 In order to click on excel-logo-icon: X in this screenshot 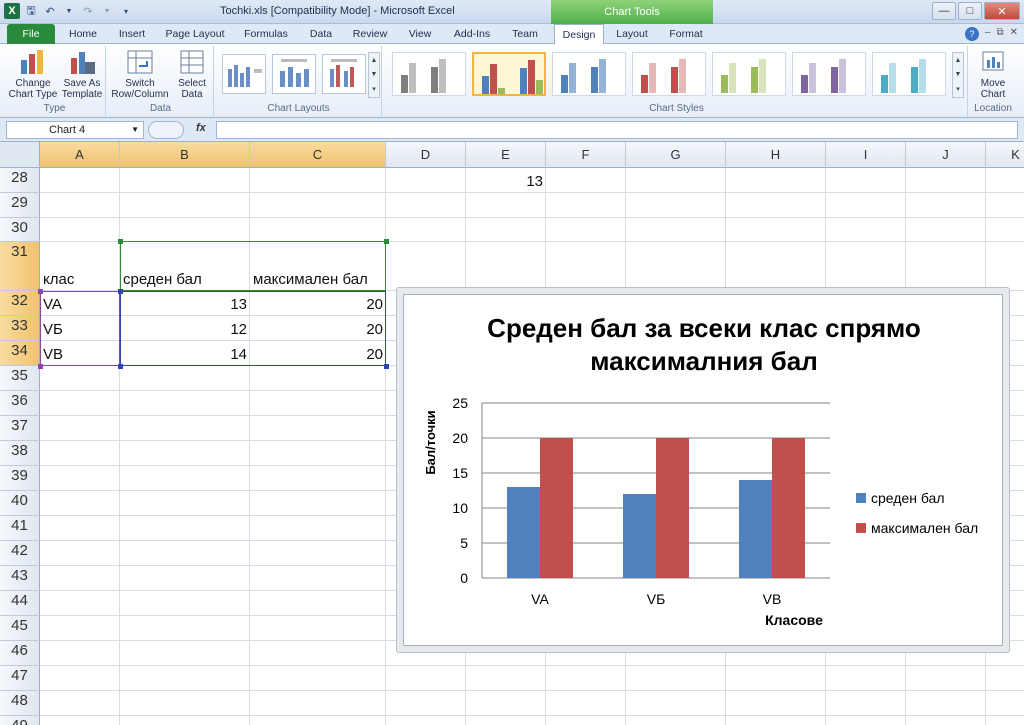, I will do `click(12, 11)`.